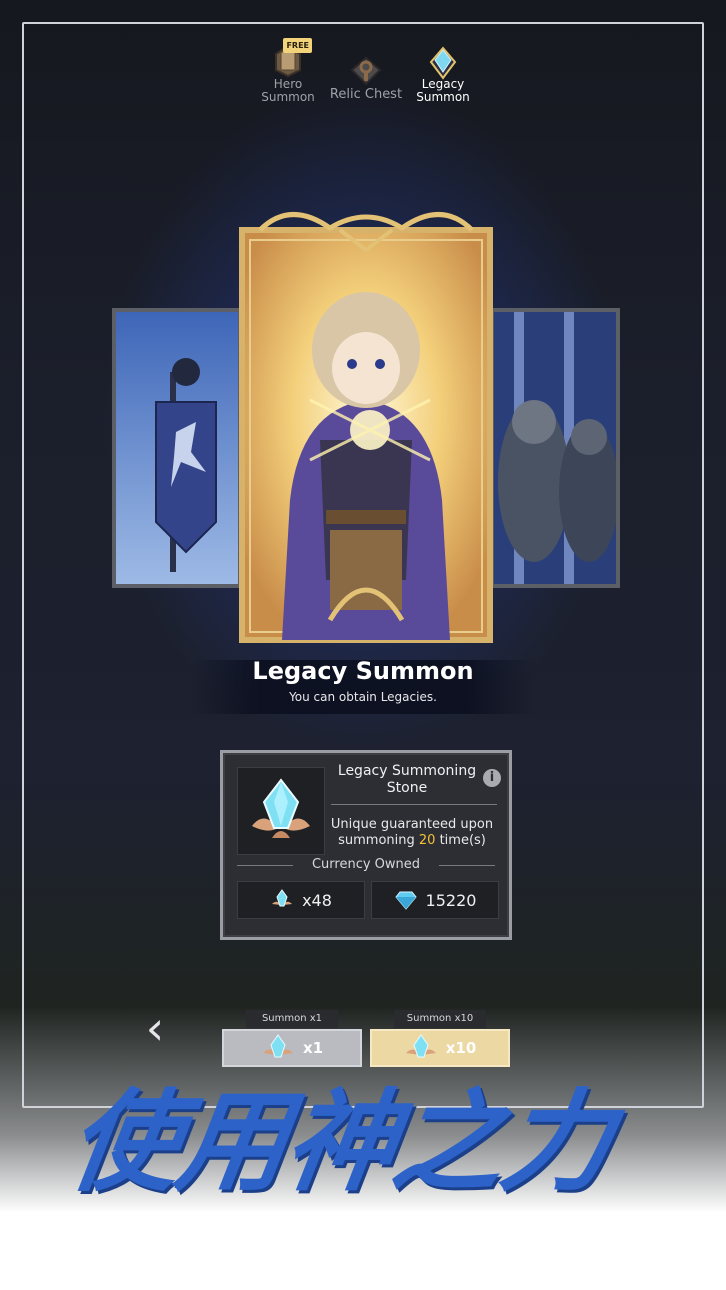  Describe the element at coordinates (363, 671) in the screenshot. I see `summon-mode-title: Legacy Summon` at that location.